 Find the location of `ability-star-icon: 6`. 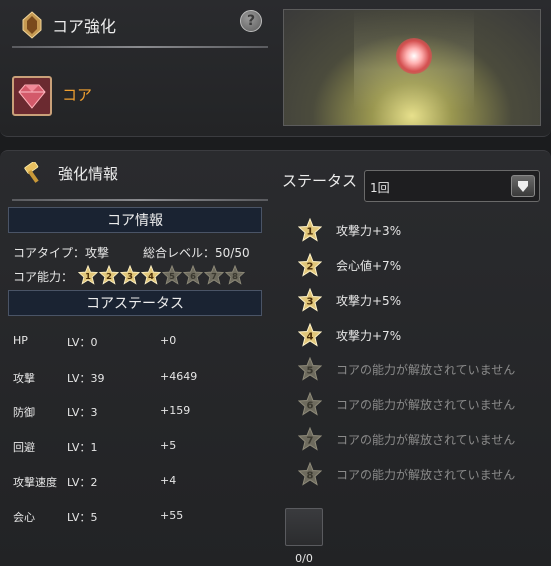

ability-star-icon: 6 is located at coordinates (193, 274).